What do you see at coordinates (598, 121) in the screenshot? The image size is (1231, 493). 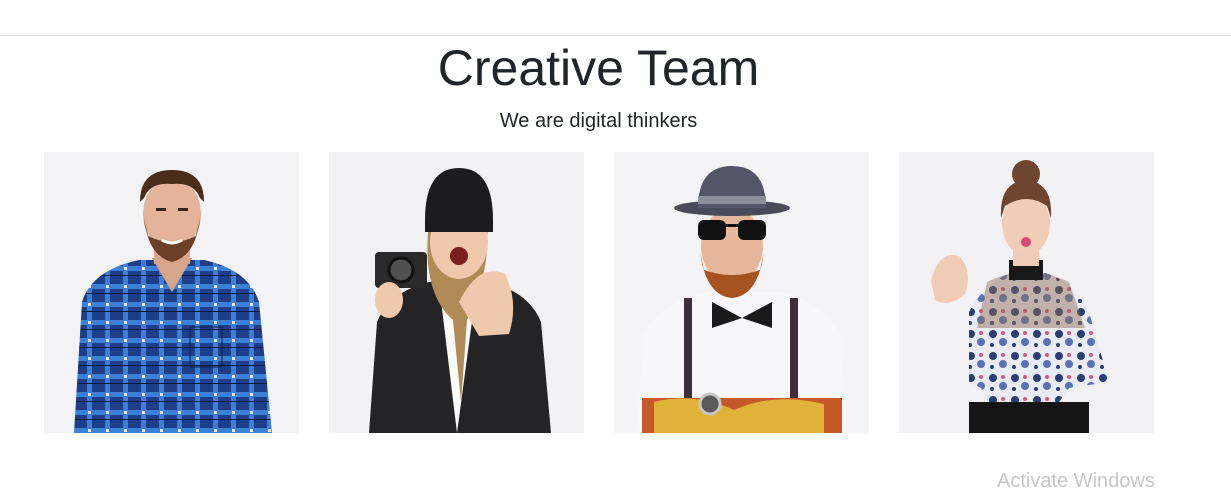 I see `section-subtitle: We are digital thinkers` at bounding box center [598, 121].